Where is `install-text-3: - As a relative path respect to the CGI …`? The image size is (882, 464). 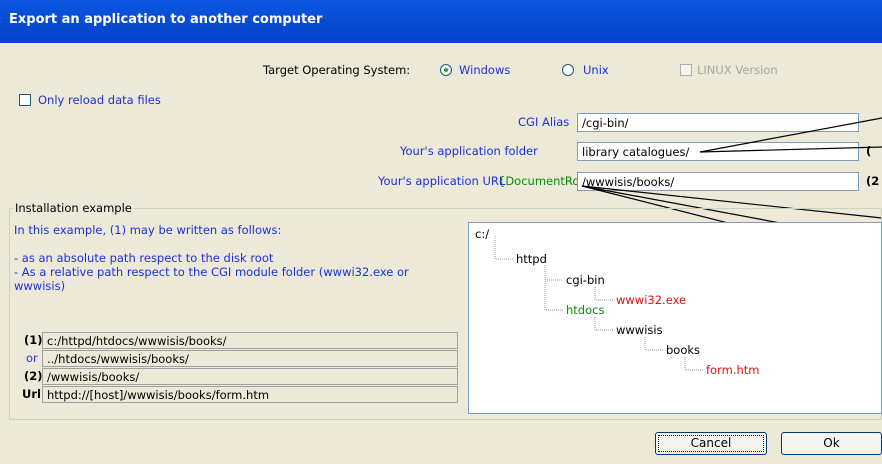
install-text-3: - As a relative path respect to the CGI … is located at coordinates (211, 272).